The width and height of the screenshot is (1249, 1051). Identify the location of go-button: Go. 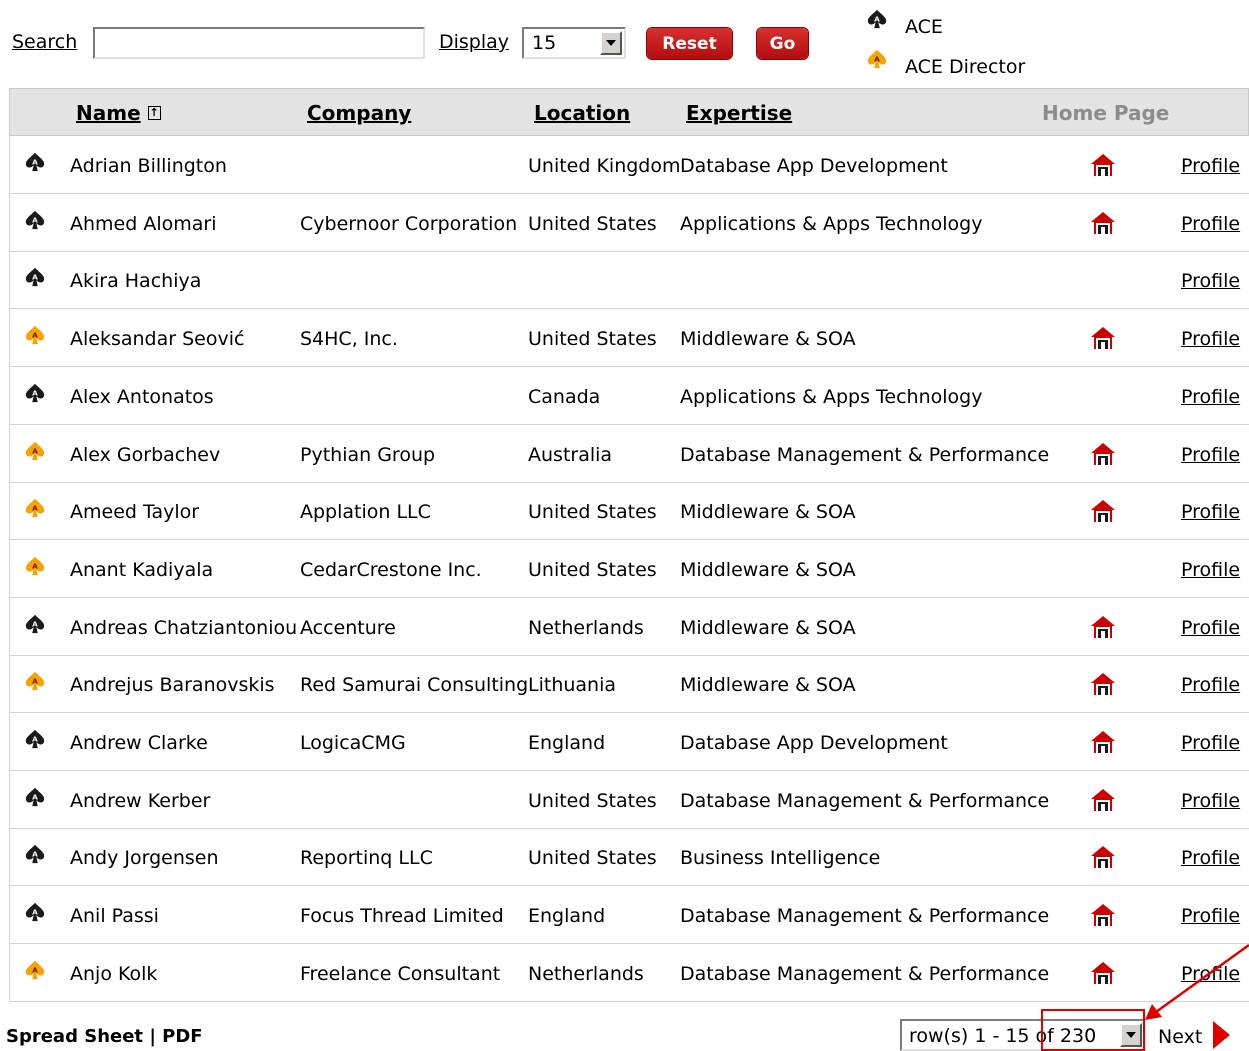
(782, 43).